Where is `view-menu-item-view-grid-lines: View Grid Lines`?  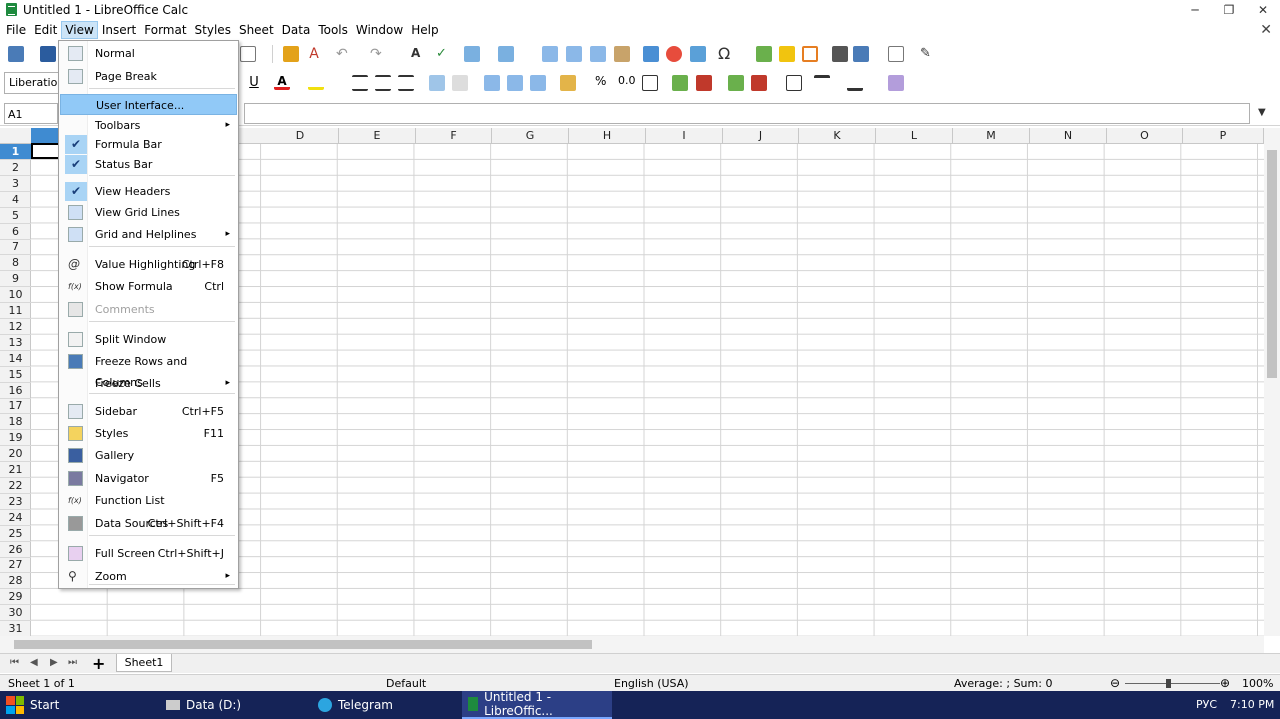
view-menu-item-view-grid-lines: View Grid Lines is located at coordinates (148, 212).